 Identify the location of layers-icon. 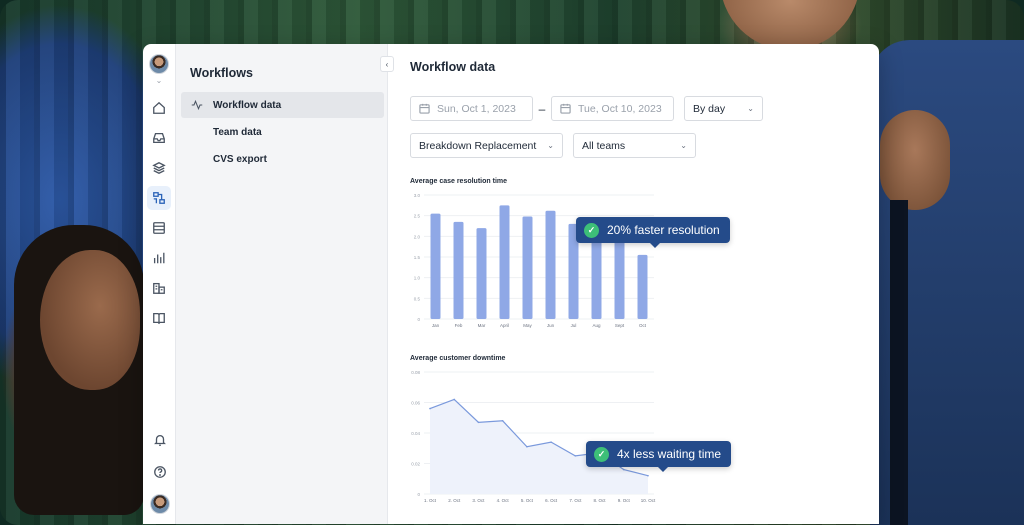
(159, 168).